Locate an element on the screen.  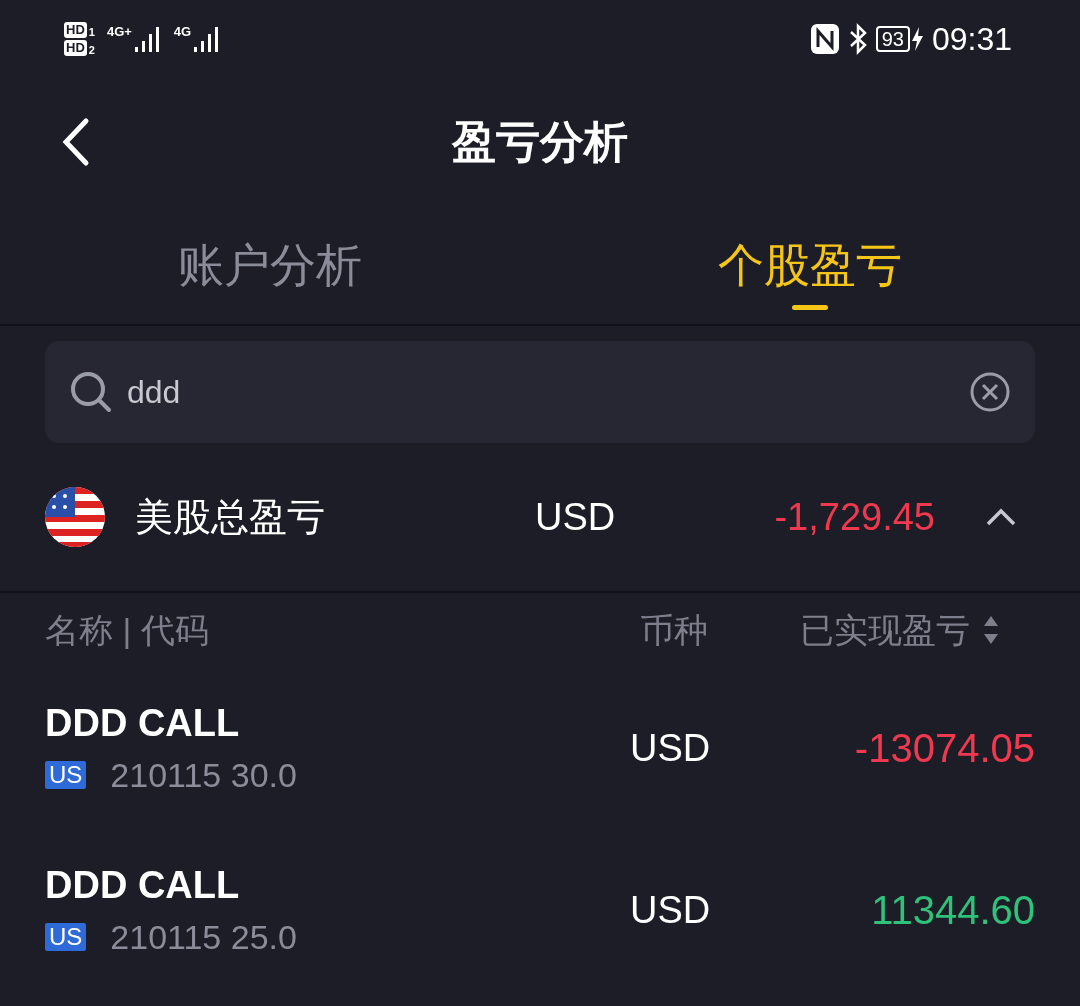
pnl-cell-text: 11344.60 is located at coordinates (952, 910).